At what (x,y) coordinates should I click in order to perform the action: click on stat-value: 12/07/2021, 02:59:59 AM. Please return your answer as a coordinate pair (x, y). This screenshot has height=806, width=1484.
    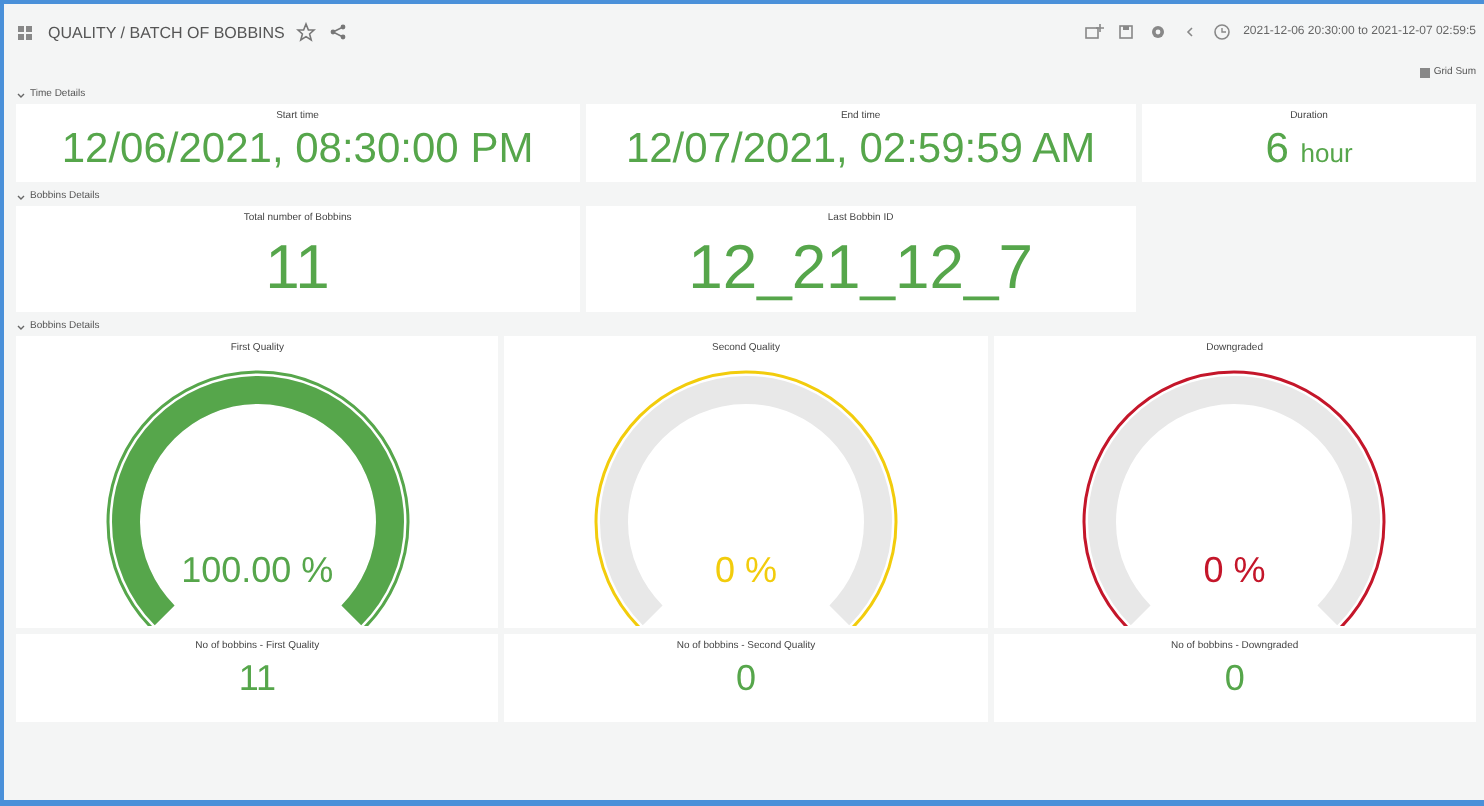
    Looking at the image, I should click on (860, 150).